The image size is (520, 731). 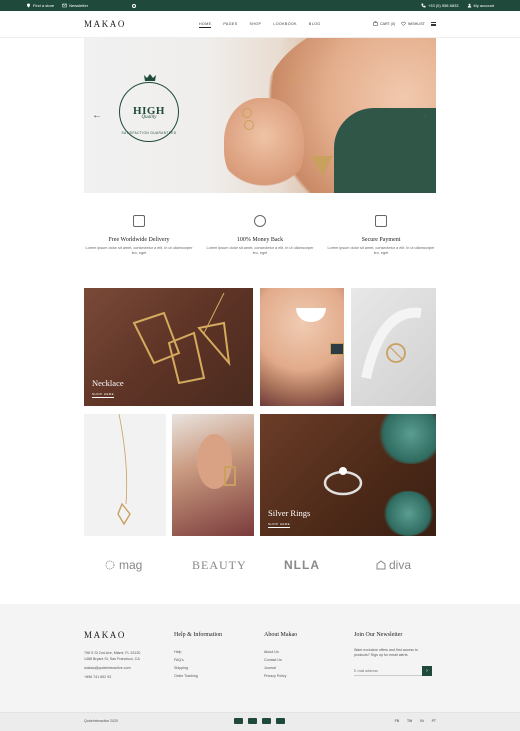 What do you see at coordinates (315, 24) in the screenshot?
I see `nav-blog: BLOG` at bounding box center [315, 24].